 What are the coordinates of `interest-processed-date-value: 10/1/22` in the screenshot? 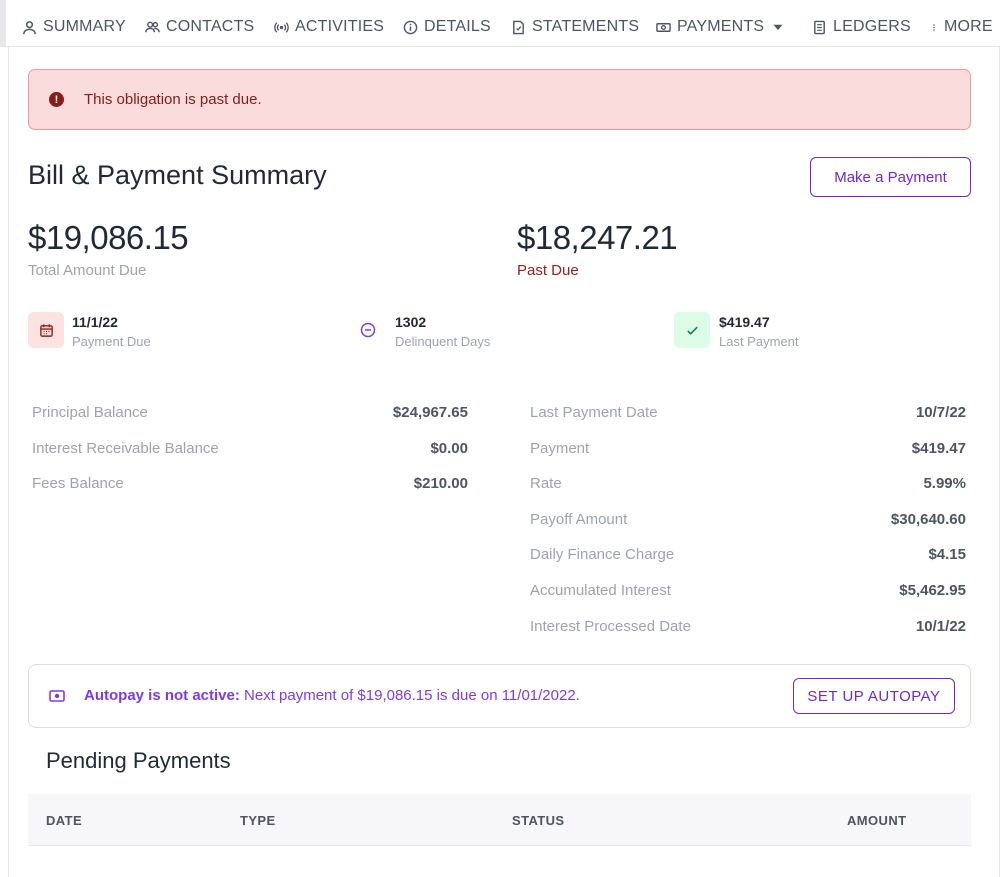 It's located at (940, 626).